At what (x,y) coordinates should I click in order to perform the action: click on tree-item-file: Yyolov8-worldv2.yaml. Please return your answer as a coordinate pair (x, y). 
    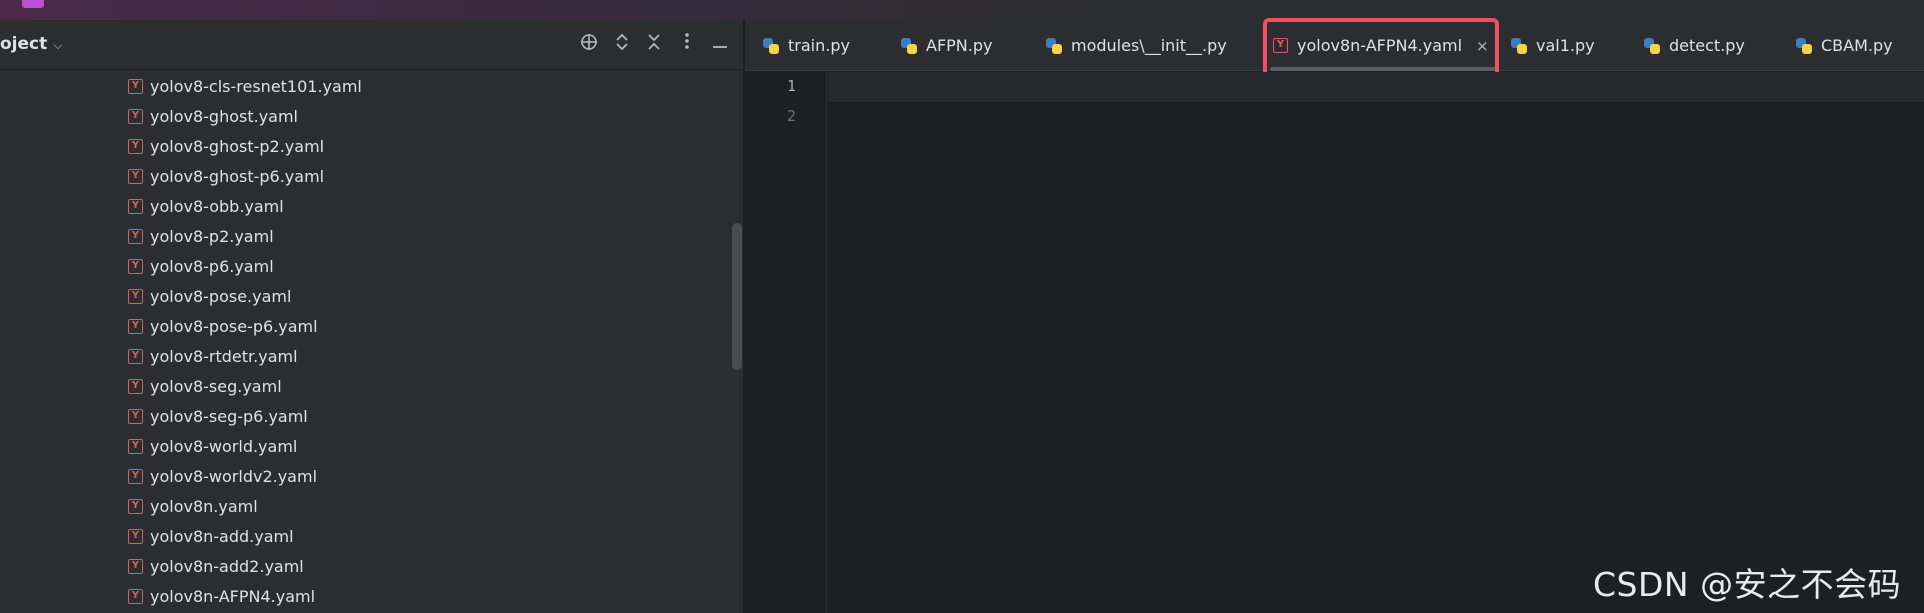
    Looking at the image, I should click on (222, 476).